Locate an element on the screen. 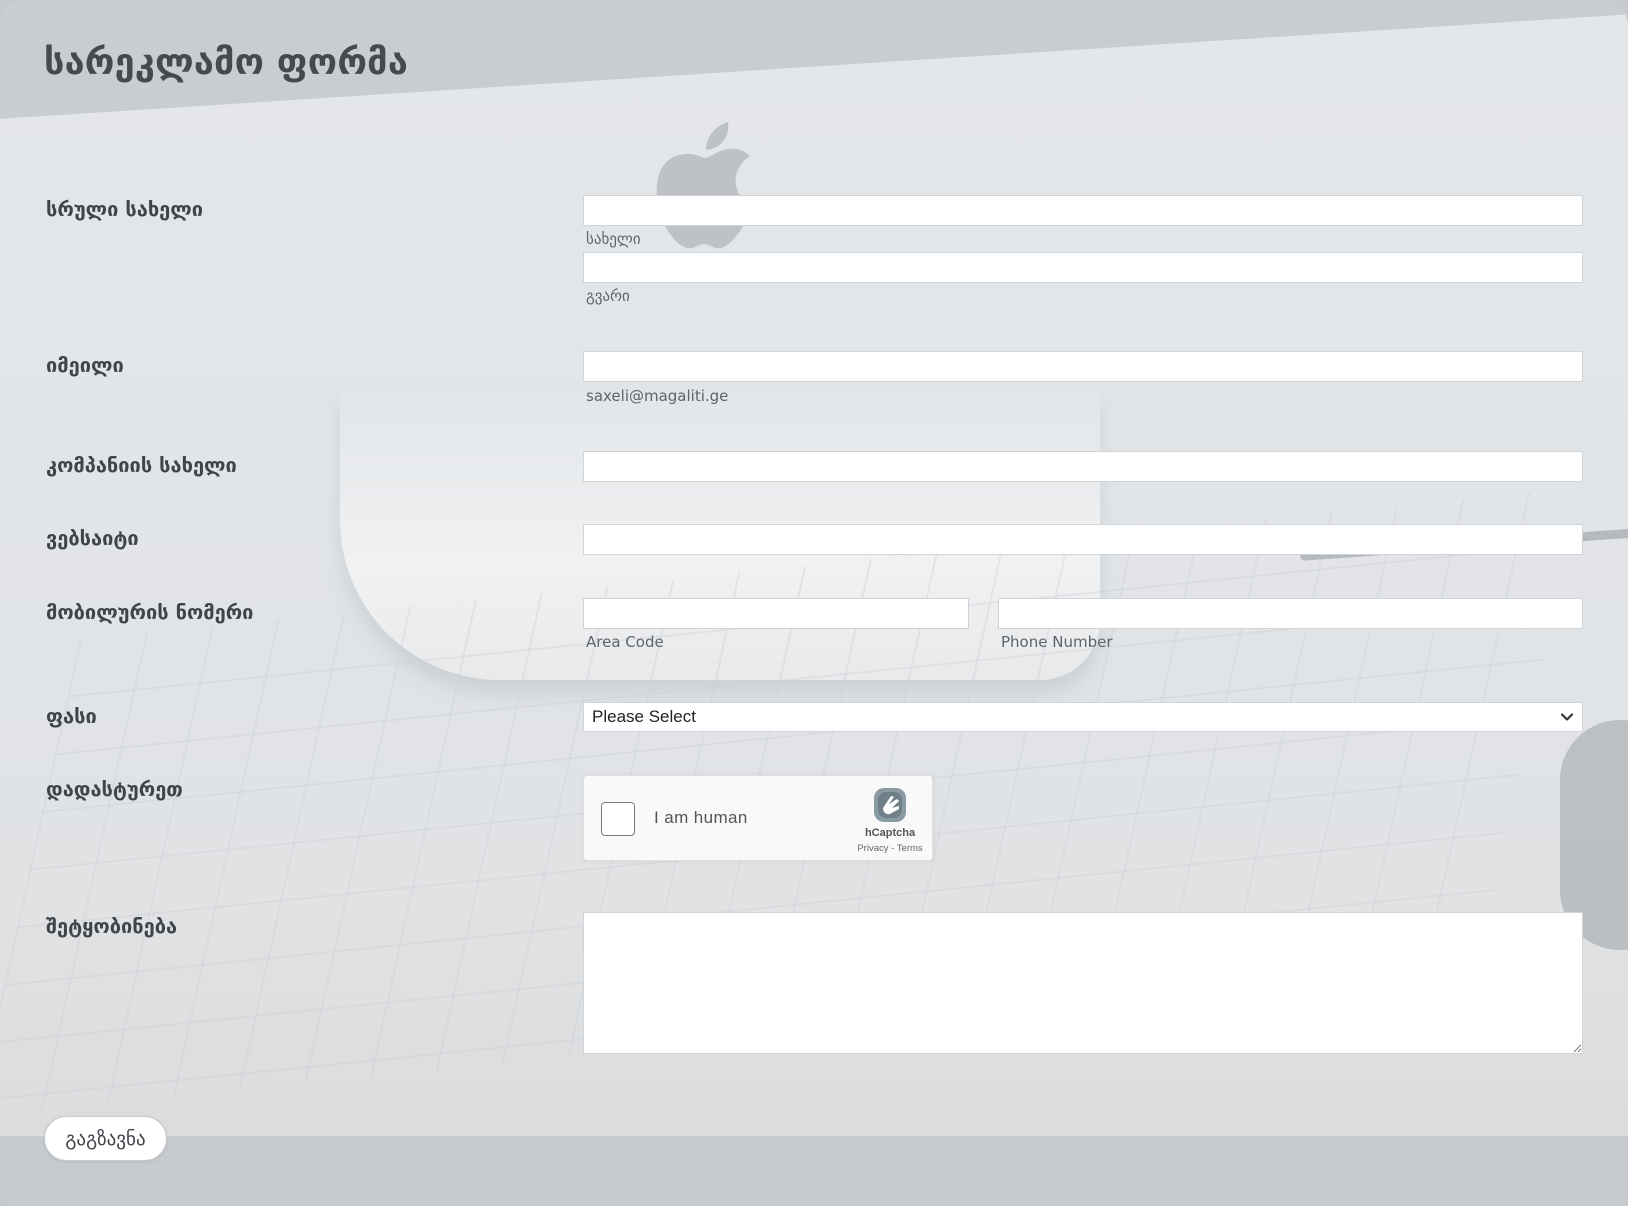 The width and height of the screenshot is (1628, 1206). website-label: ვებსაიტი is located at coordinates (92, 538).